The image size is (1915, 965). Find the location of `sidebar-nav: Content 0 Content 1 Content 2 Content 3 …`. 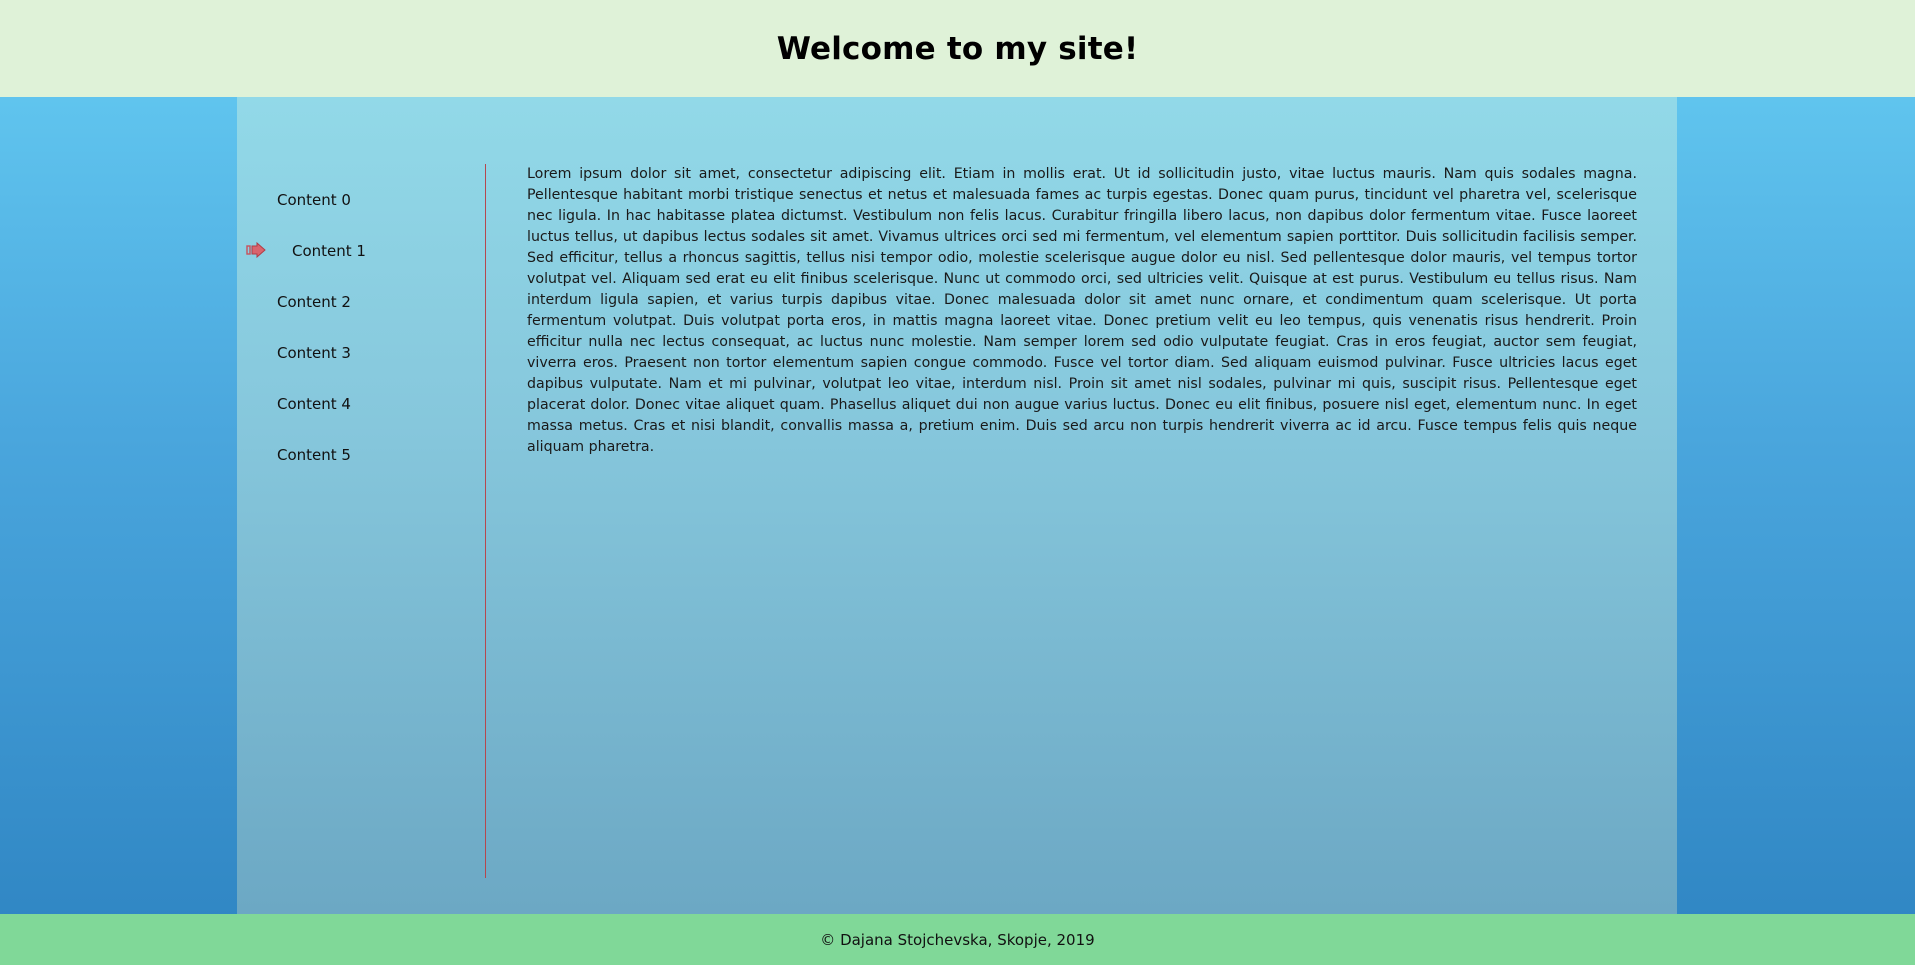

sidebar-nav: Content 0 Content 1 Content 2 Content 3 … is located at coordinates (362, 505).